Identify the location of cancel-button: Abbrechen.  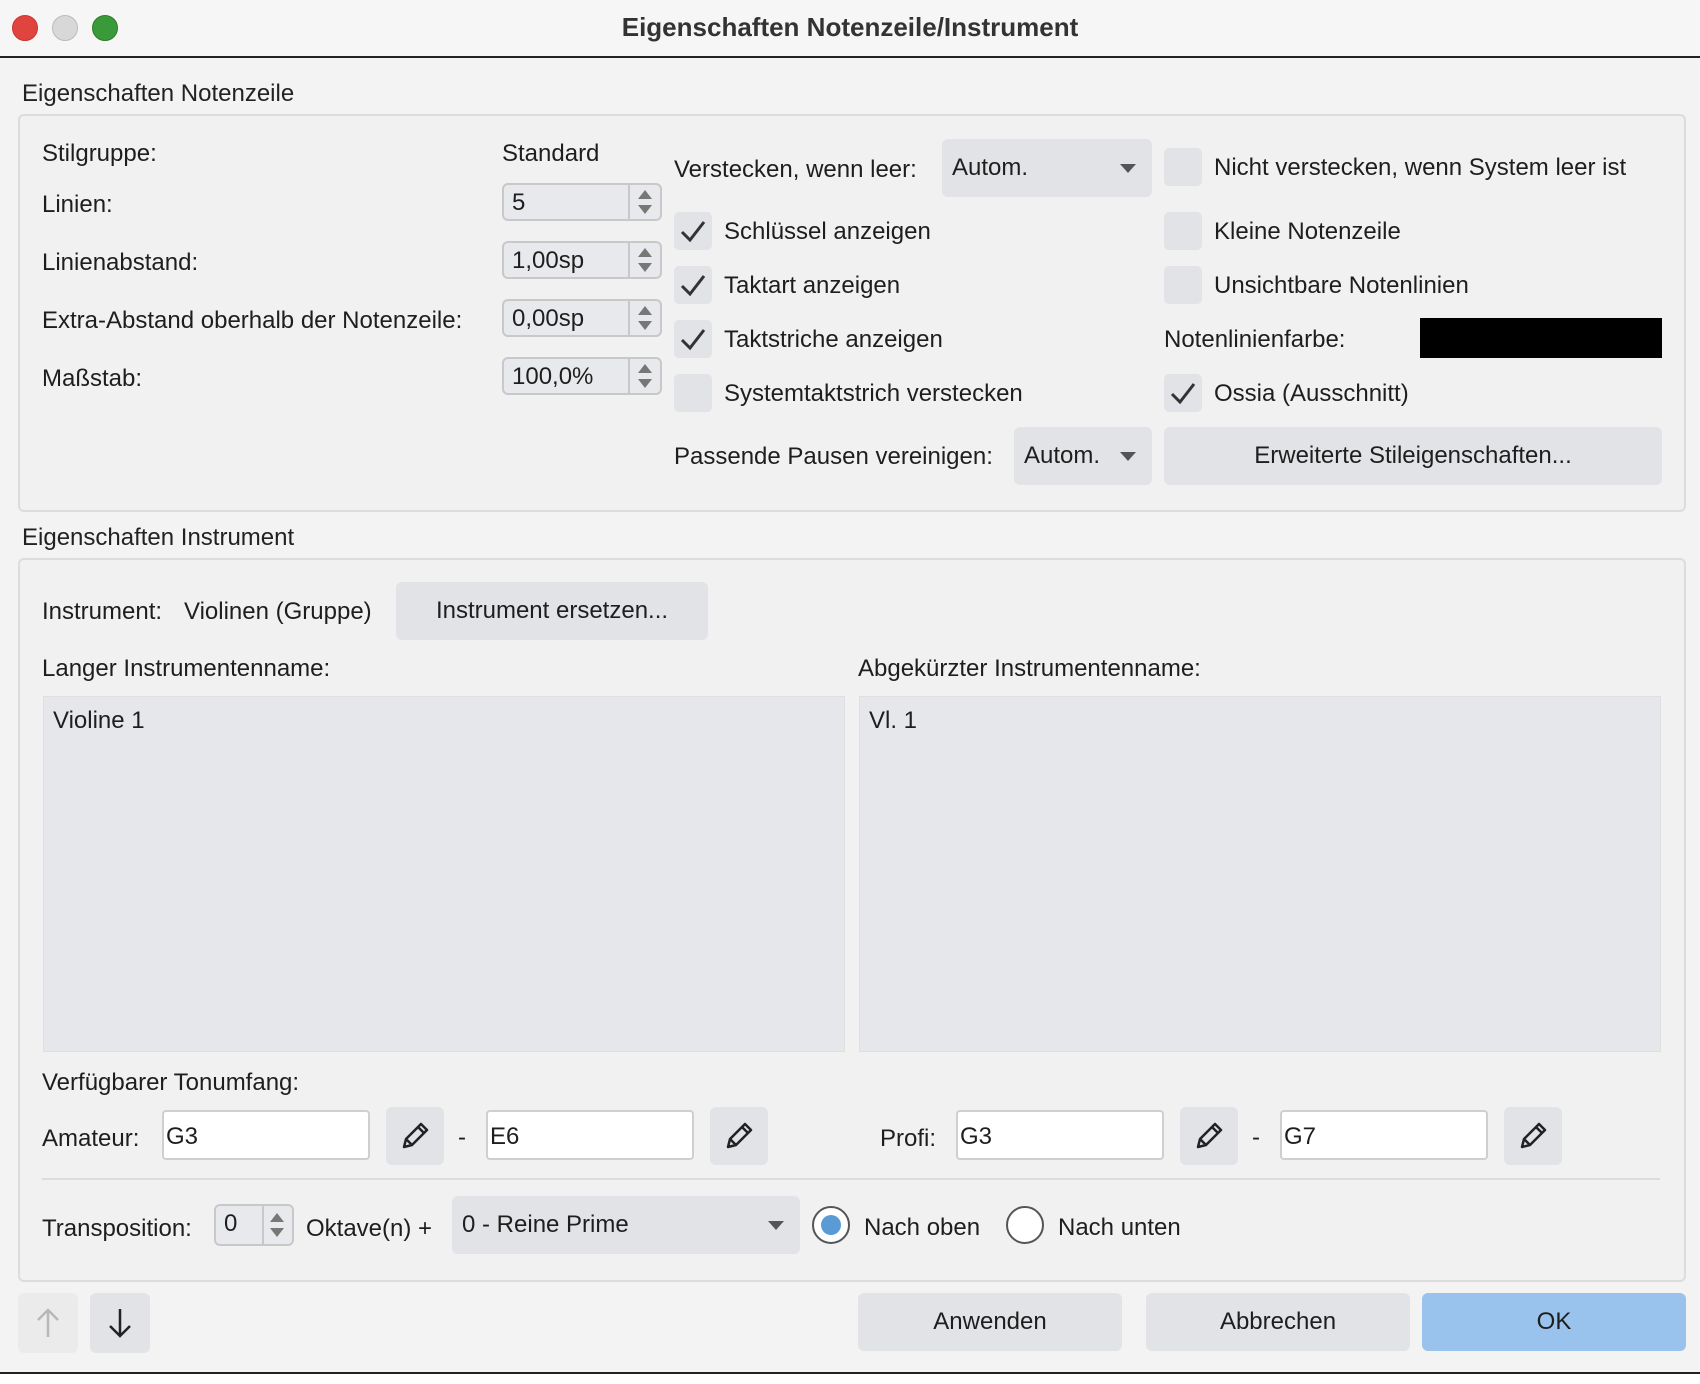
(1278, 1322).